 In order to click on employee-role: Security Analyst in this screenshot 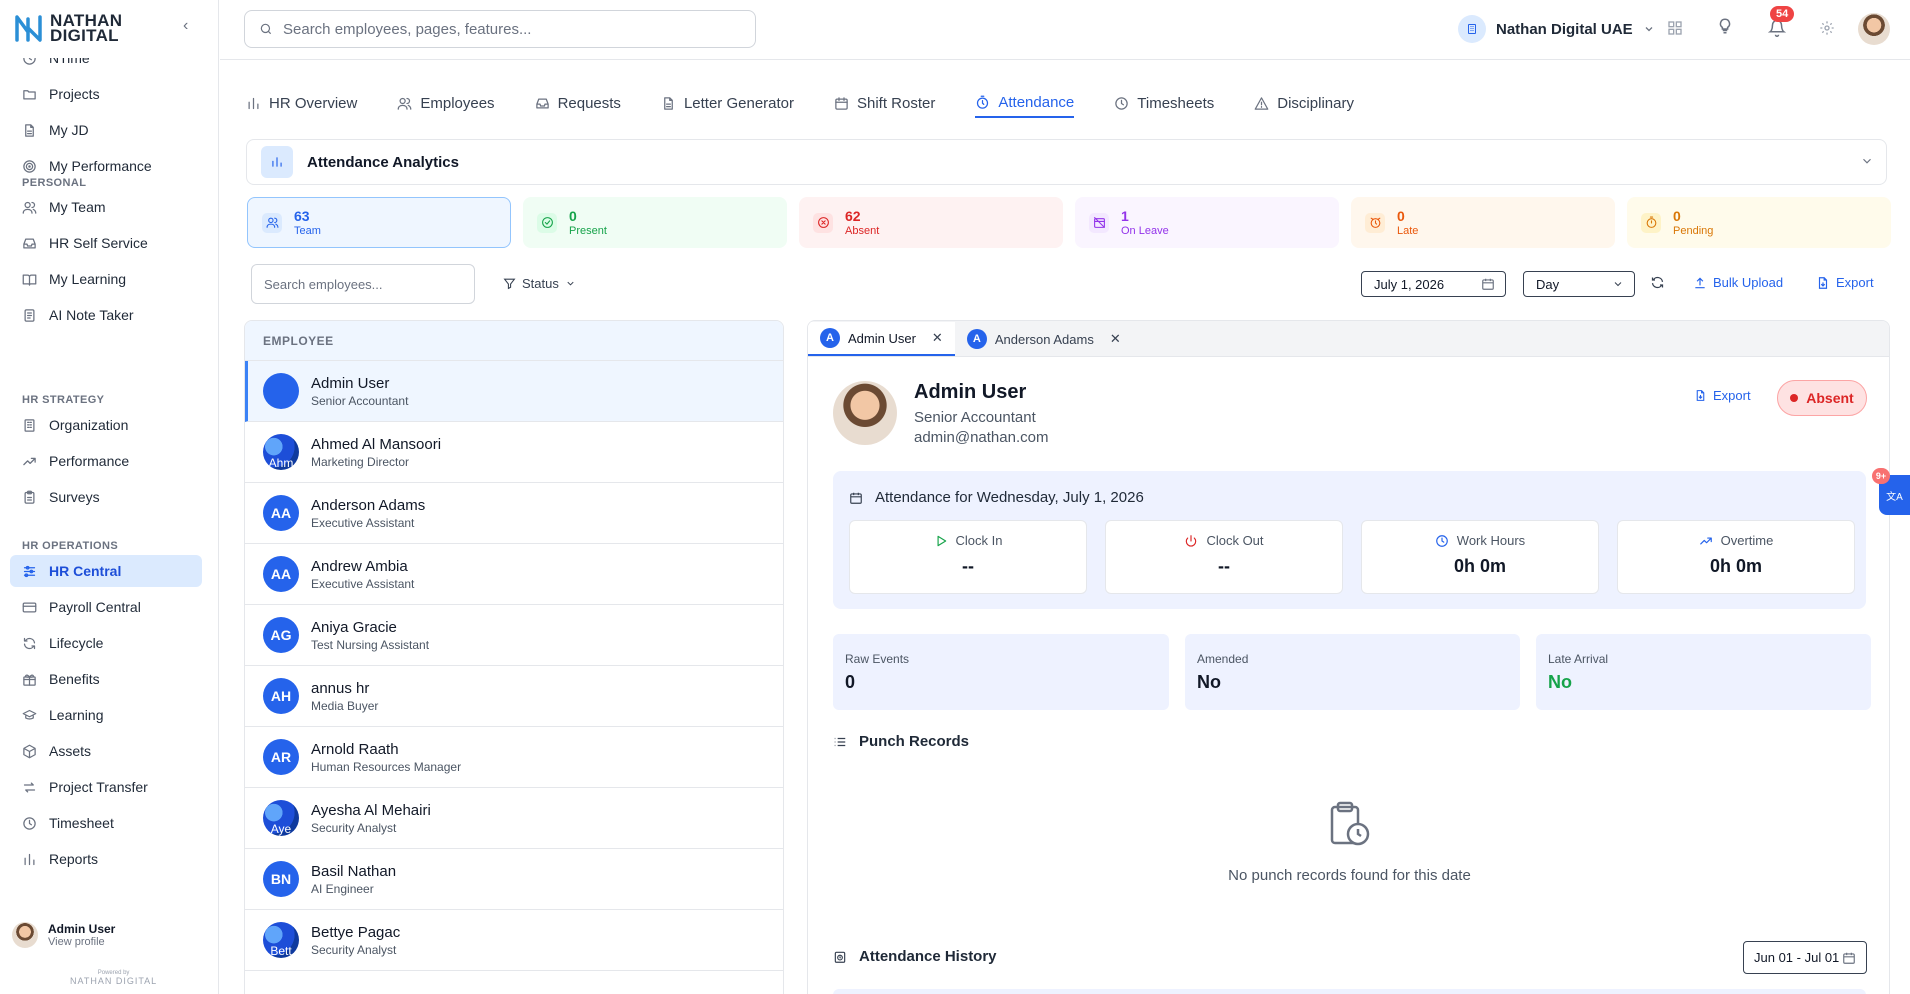, I will do `click(354, 949)`.